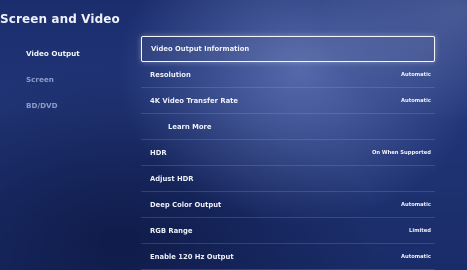 The height and width of the screenshot is (270, 467). What do you see at coordinates (186, 204) in the screenshot?
I see `row-label: Deep Color Output` at bounding box center [186, 204].